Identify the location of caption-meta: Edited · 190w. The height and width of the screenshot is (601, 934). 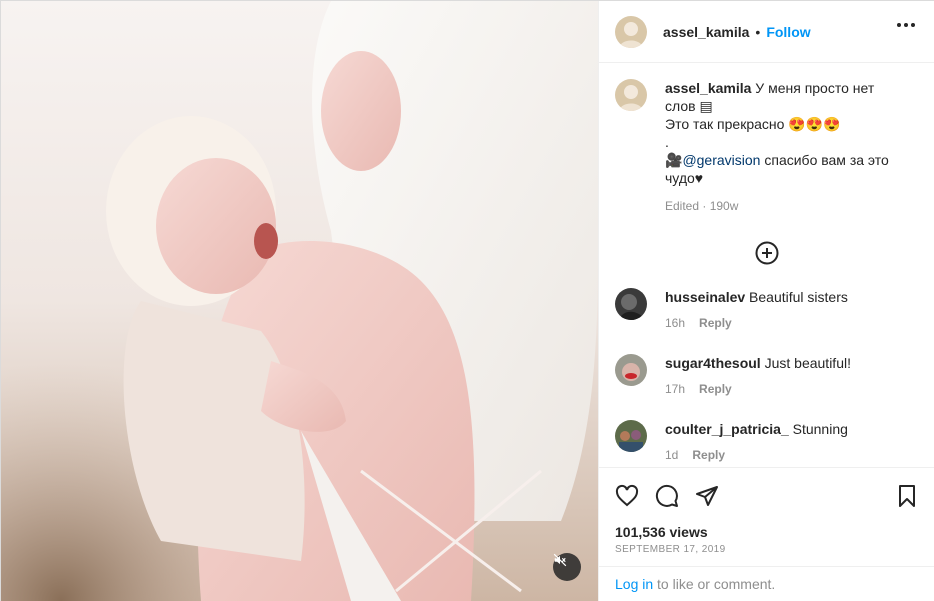
(702, 206).